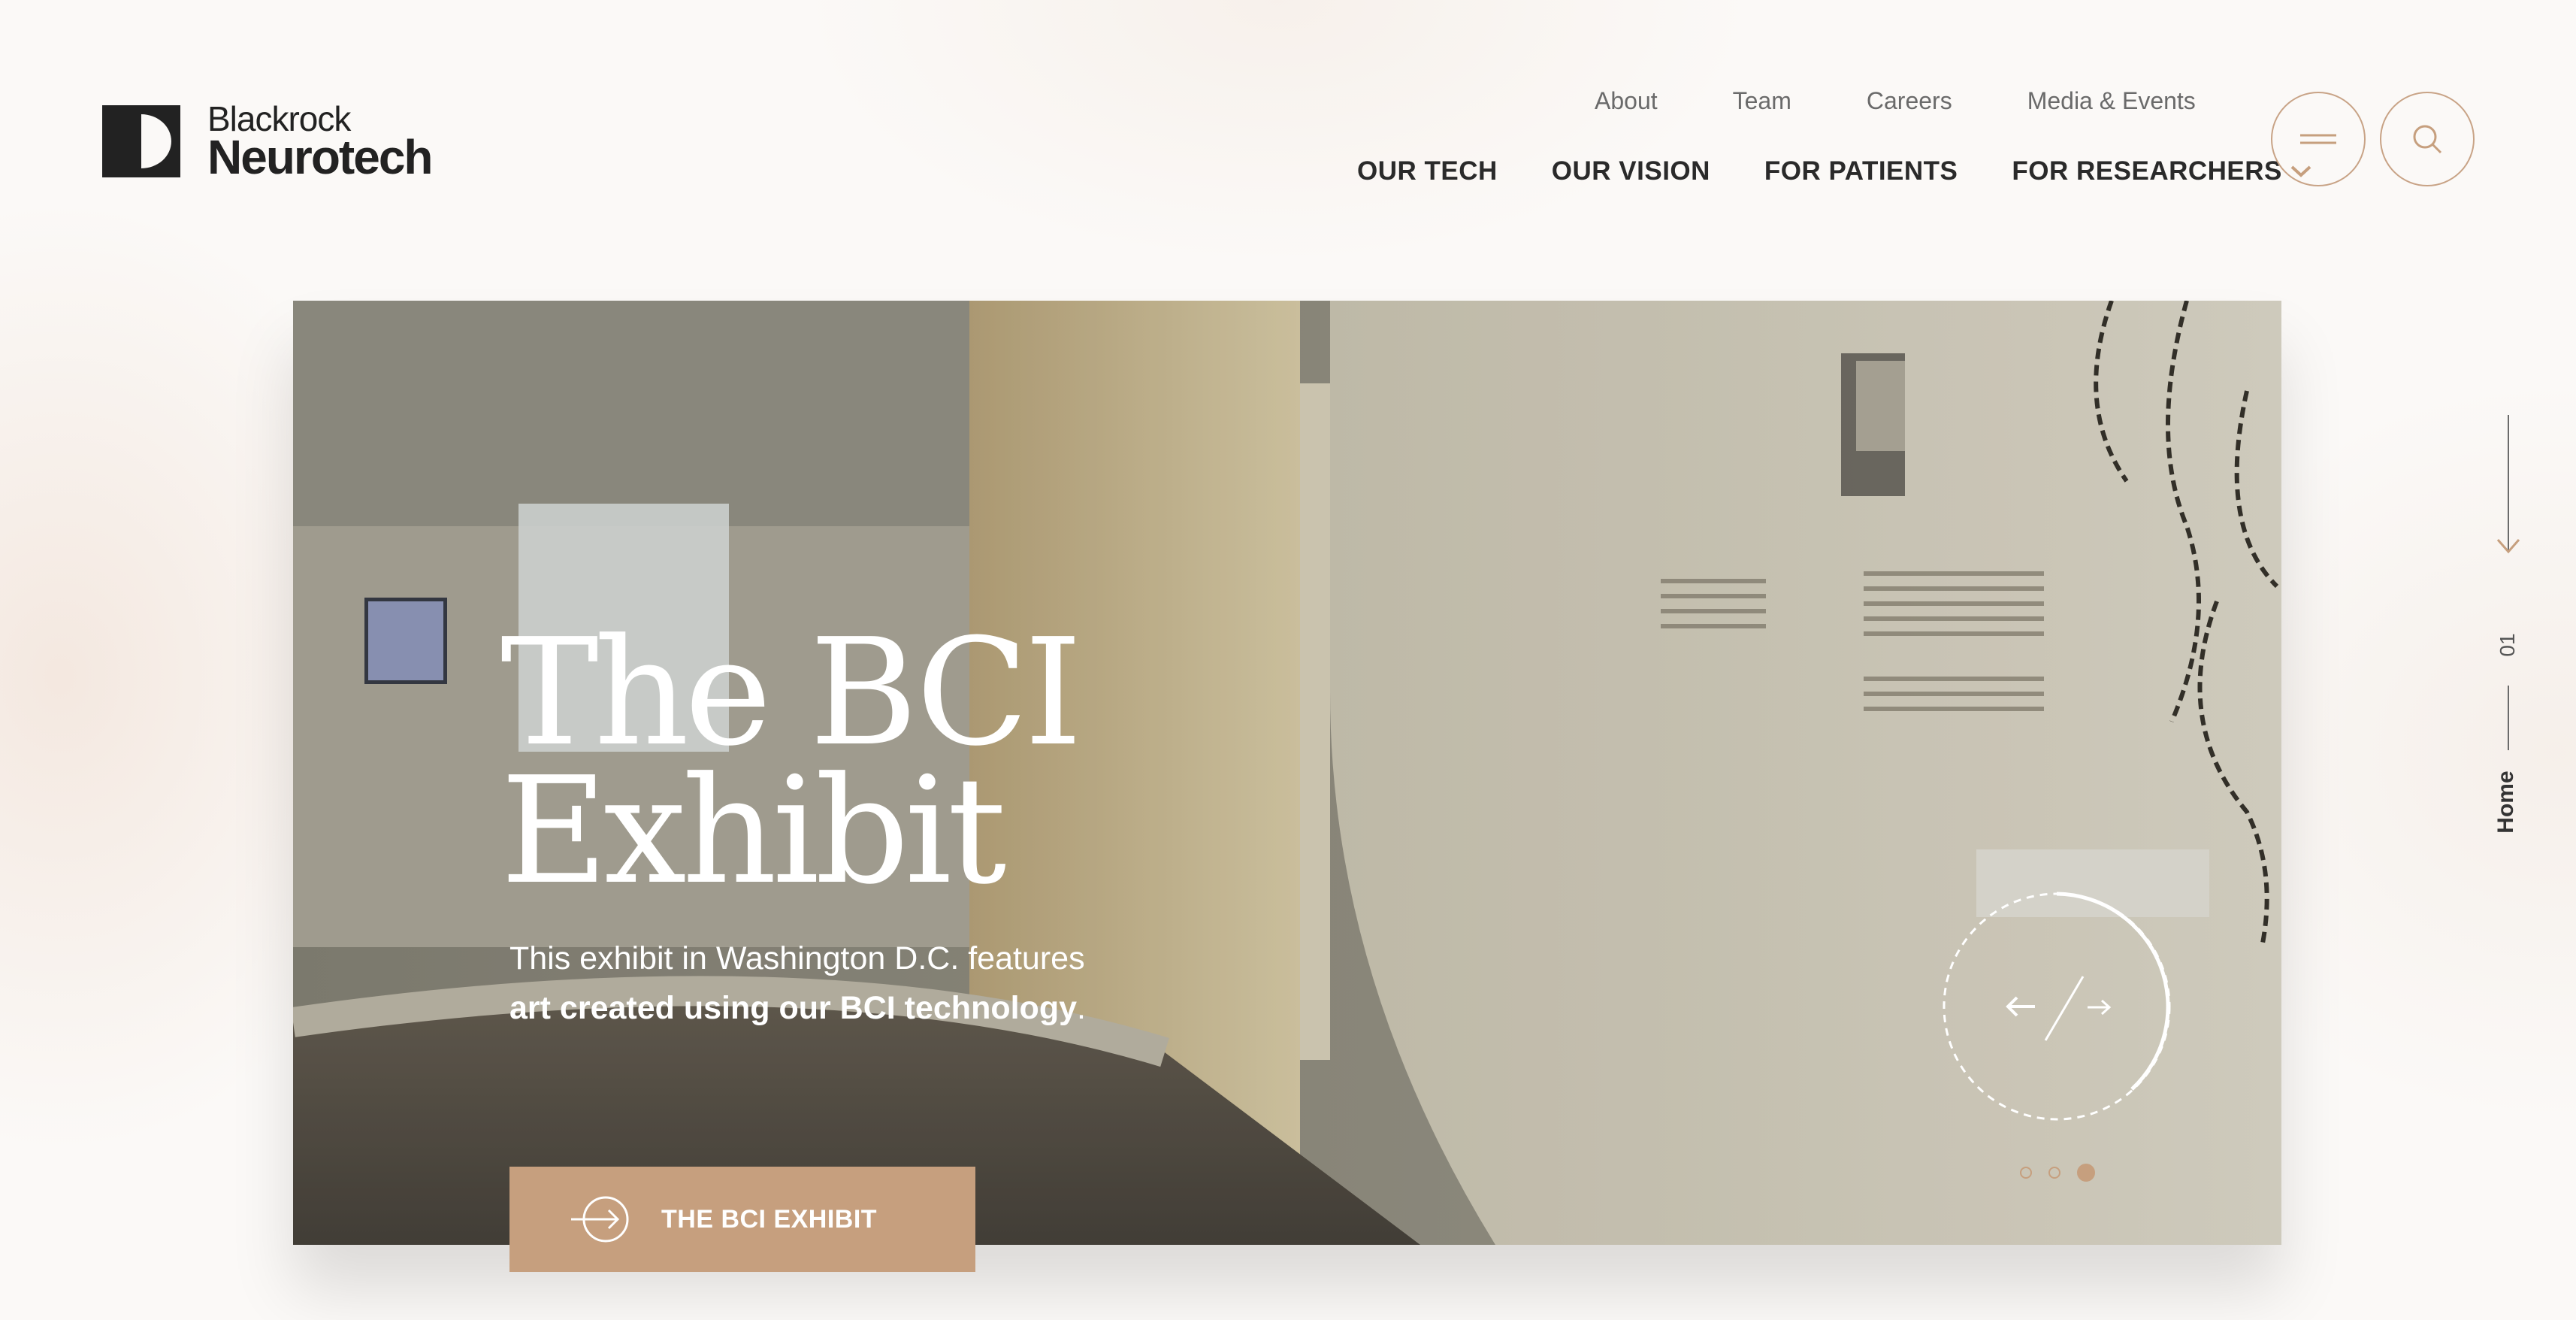 This screenshot has height=1320, width=2576. Describe the element at coordinates (1910, 101) in the screenshot. I see `nav-link-careers: Careers` at that location.